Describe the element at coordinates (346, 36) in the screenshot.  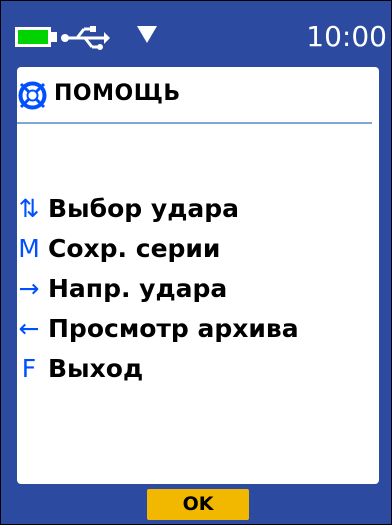
I see `status-time: 10:00` at that location.